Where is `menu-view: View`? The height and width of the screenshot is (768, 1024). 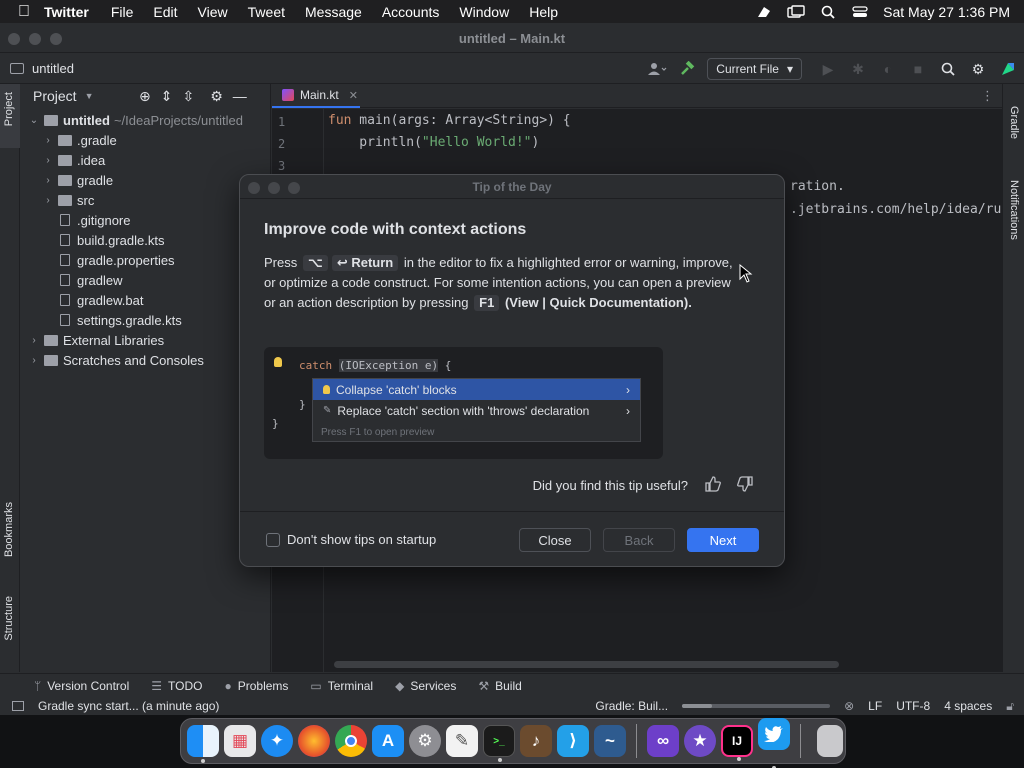
menu-view: View is located at coordinates (213, 12).